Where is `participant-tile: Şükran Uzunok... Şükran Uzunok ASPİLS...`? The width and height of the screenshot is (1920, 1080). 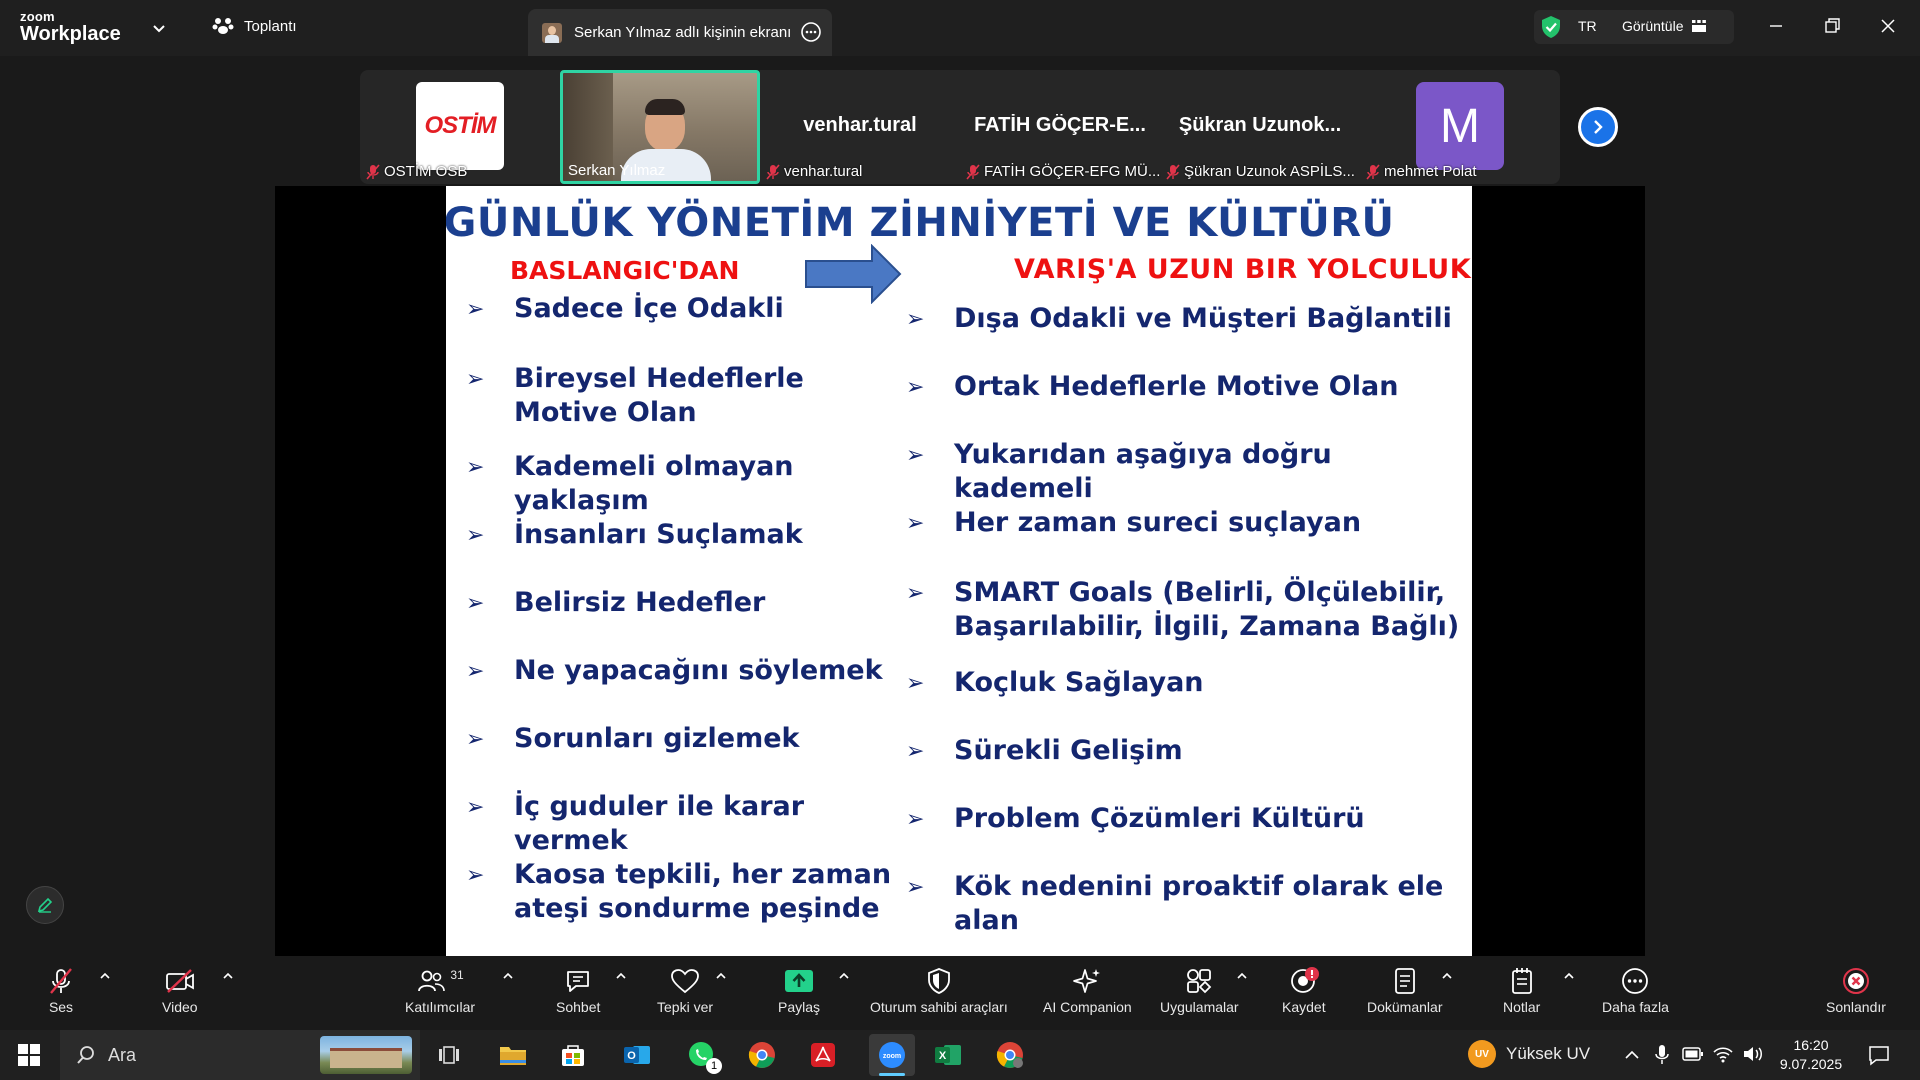
participant-tile: Şükran Uzunok... Şükran Uzunok ASPİLS... is located at coordinates (1260, 127).